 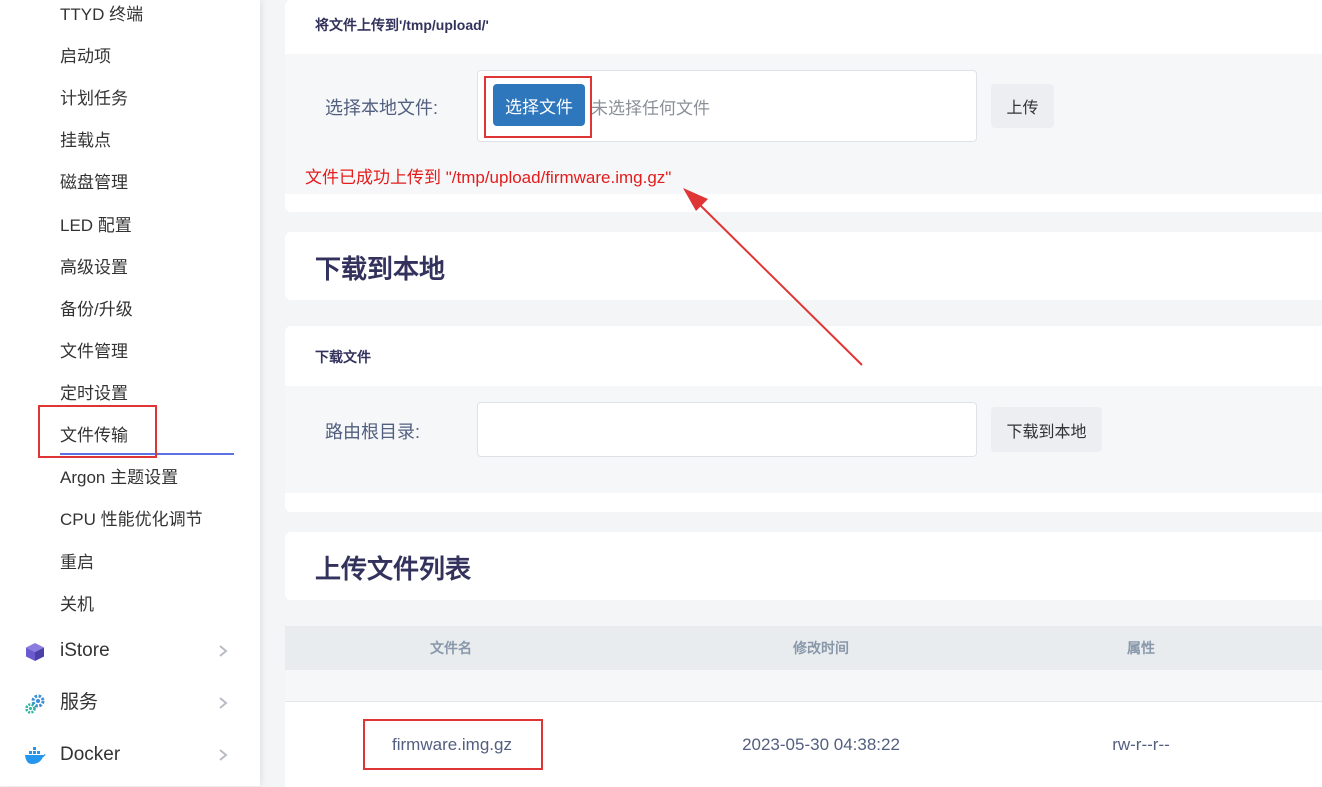 What do you see at coordinates (119, 478) in the screenshot?
I see `sidebar-item-argon: Argon 主题设置` at bounding box center [119, 478].